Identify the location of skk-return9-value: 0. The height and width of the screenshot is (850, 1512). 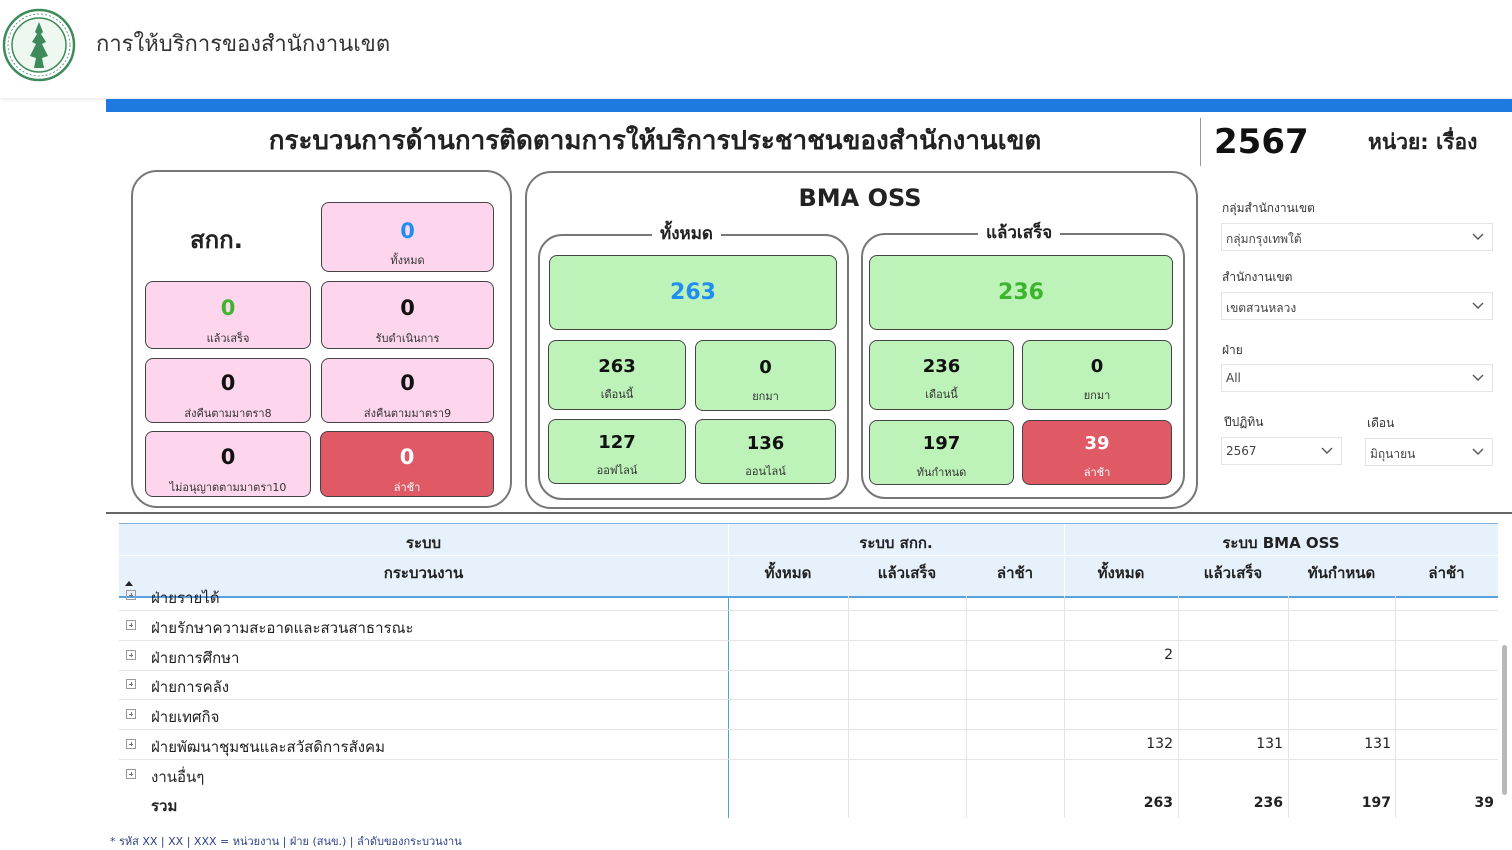
(407, 383).